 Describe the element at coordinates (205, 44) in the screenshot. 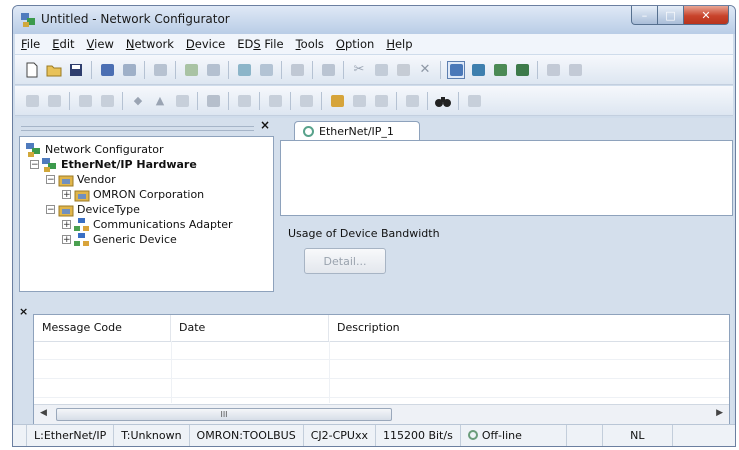

I see `menu-device: Device` at that location.